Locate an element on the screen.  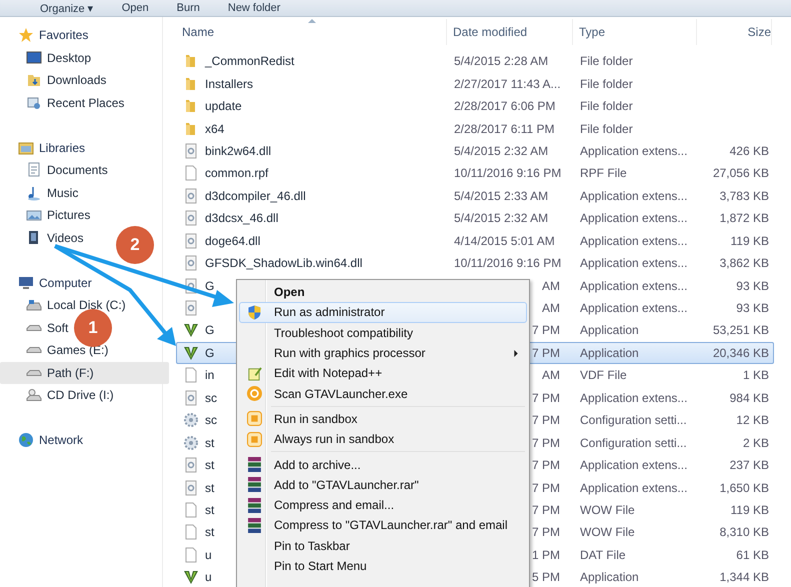
file-name: _CommonRedist is located at coordinates (249, 61).